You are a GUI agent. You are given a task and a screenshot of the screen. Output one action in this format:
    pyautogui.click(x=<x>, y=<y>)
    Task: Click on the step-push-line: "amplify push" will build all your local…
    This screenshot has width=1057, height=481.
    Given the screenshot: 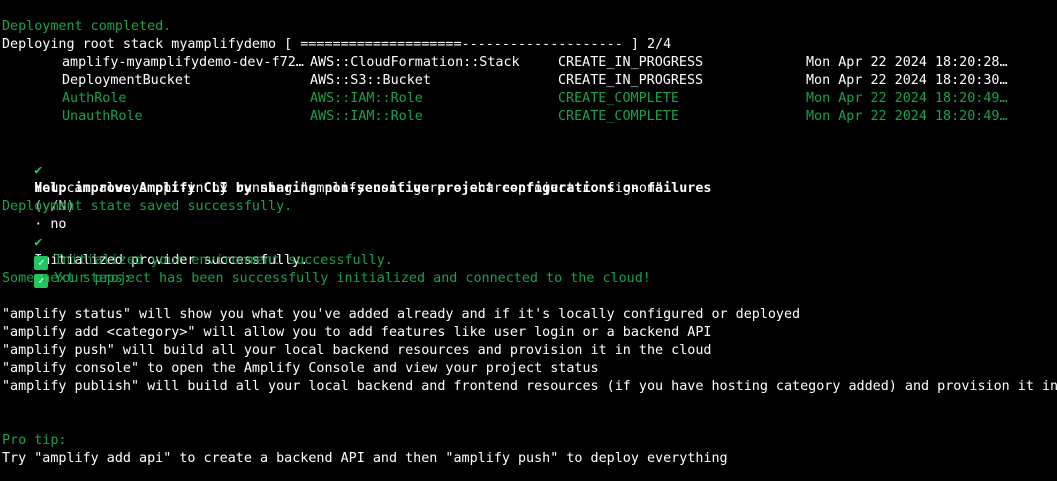 What is the action you would take?
    pyautogui.click(x=357, y=350)
    